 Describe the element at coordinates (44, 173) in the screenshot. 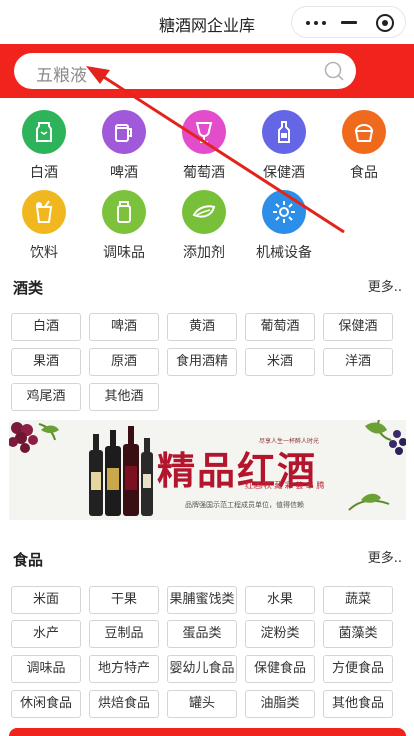

I see `category-label: 白酒` at that location.